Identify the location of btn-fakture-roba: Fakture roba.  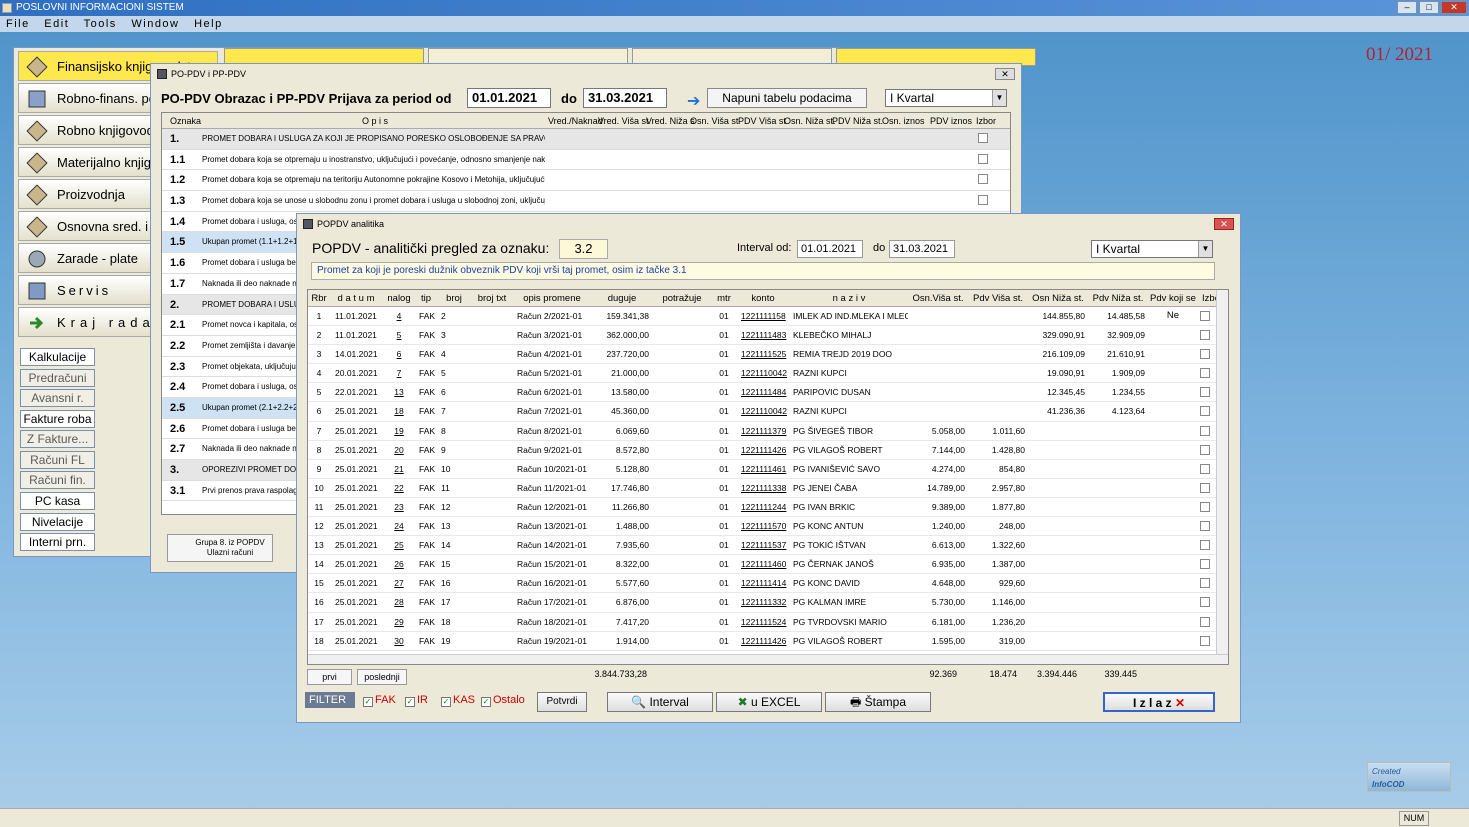
(57, 419).